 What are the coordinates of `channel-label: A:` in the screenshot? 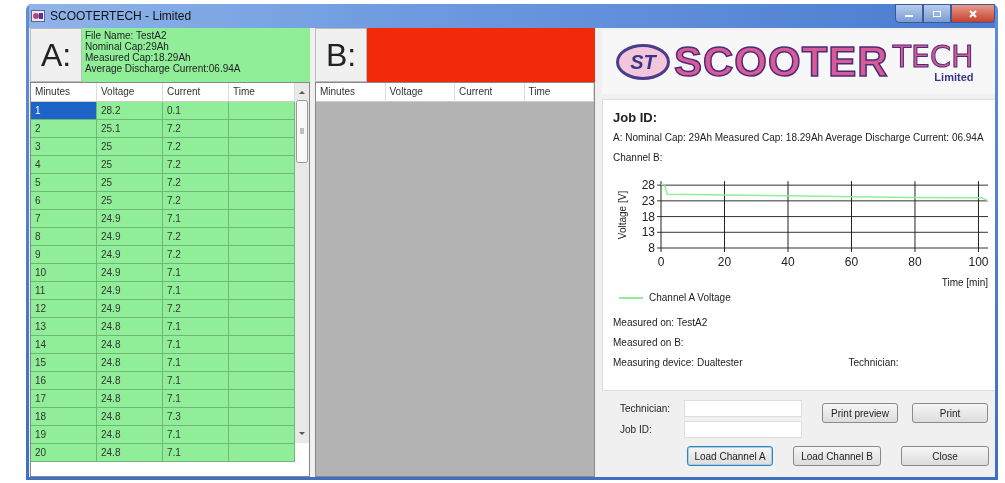 It's located at (56, 55).